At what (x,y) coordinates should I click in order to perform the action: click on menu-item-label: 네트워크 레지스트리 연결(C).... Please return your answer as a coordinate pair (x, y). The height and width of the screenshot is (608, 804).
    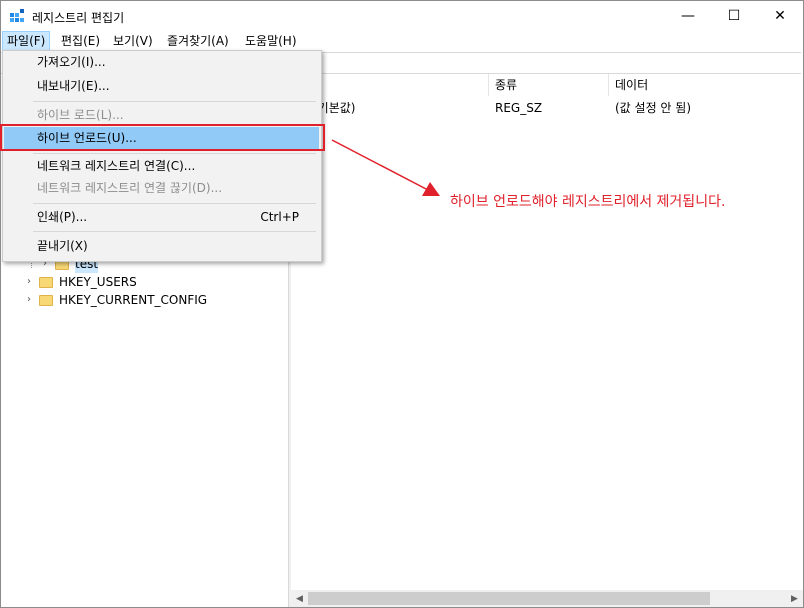
    Looking at the image, I should click on (116, 166).